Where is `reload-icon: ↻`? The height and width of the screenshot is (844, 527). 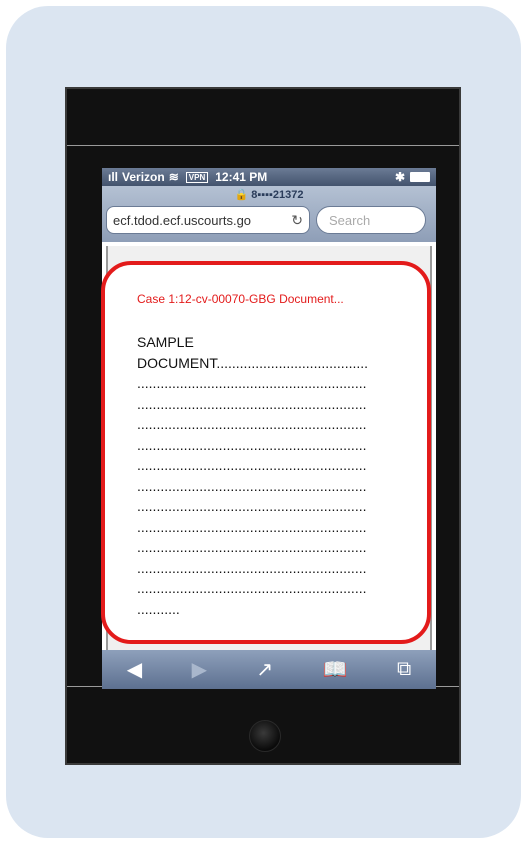 reload-icon: ↻ is located at coordinates (297, 220).